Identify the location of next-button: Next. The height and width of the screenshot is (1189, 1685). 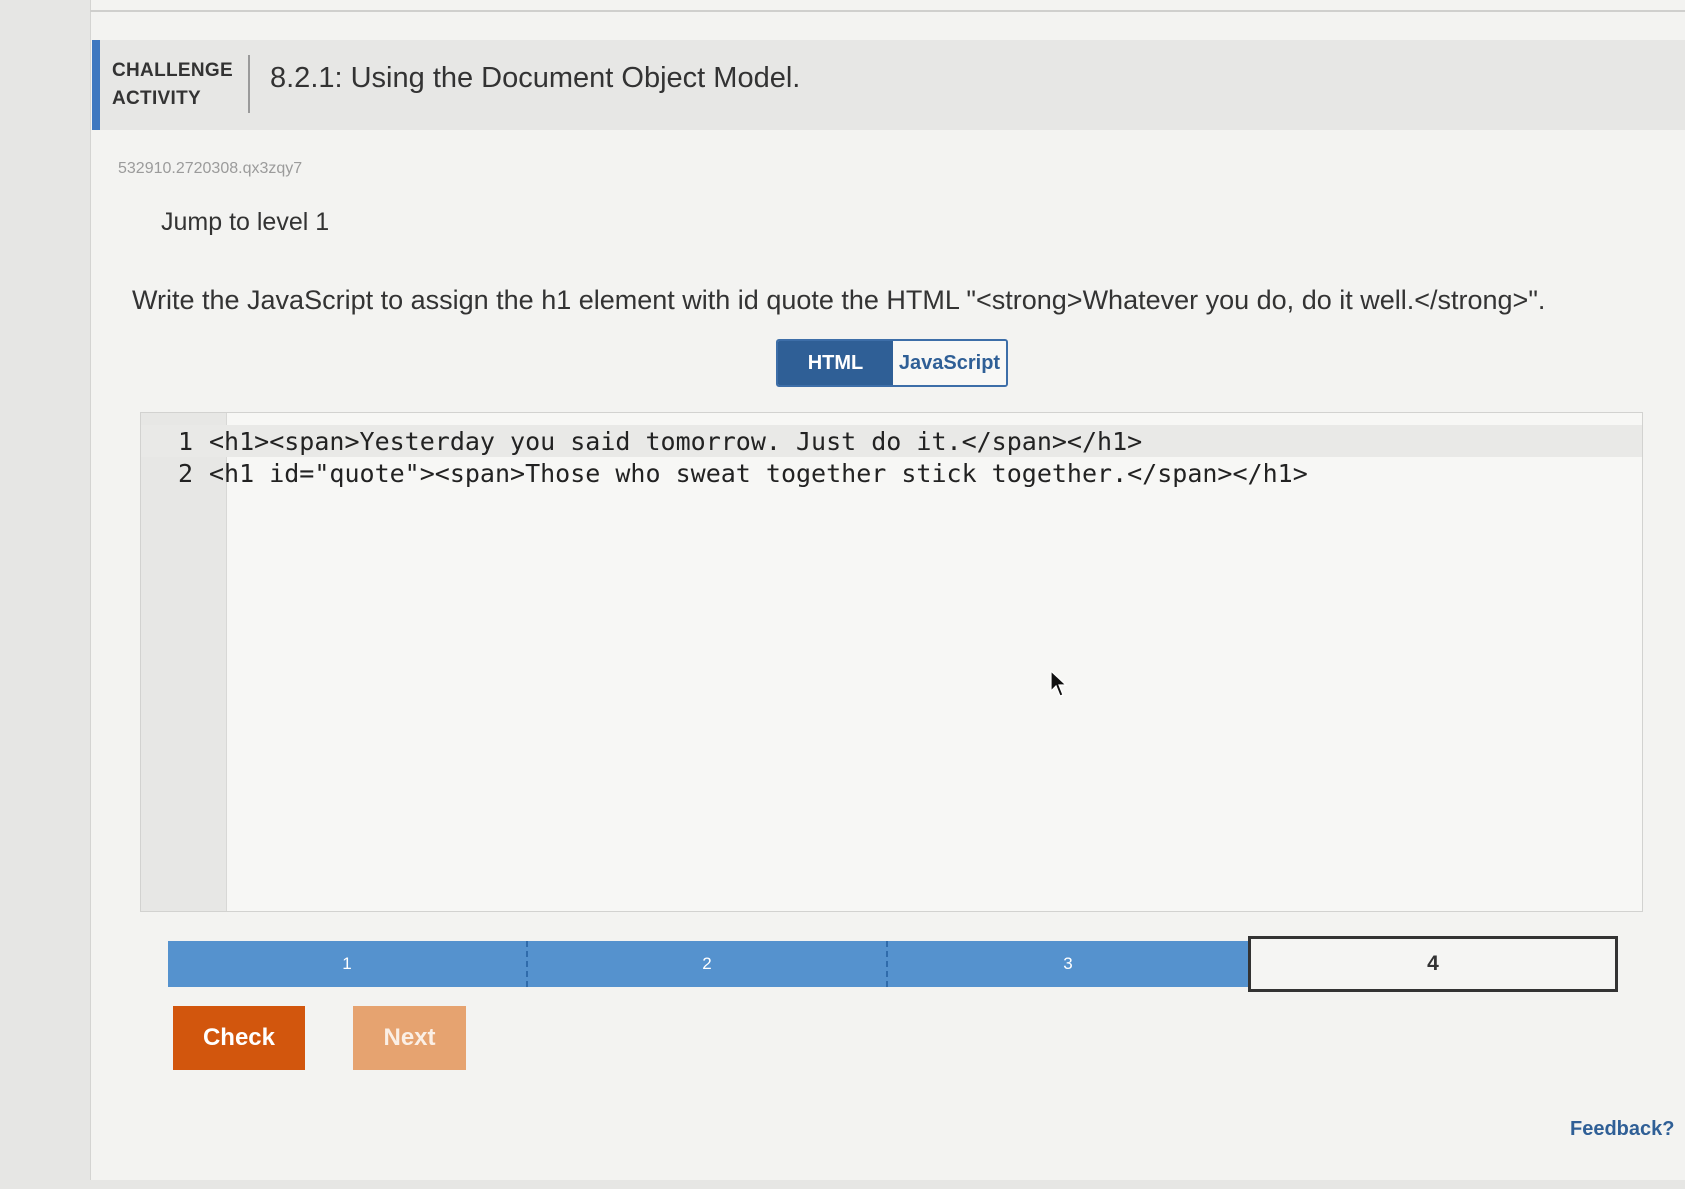
(409, 1038).